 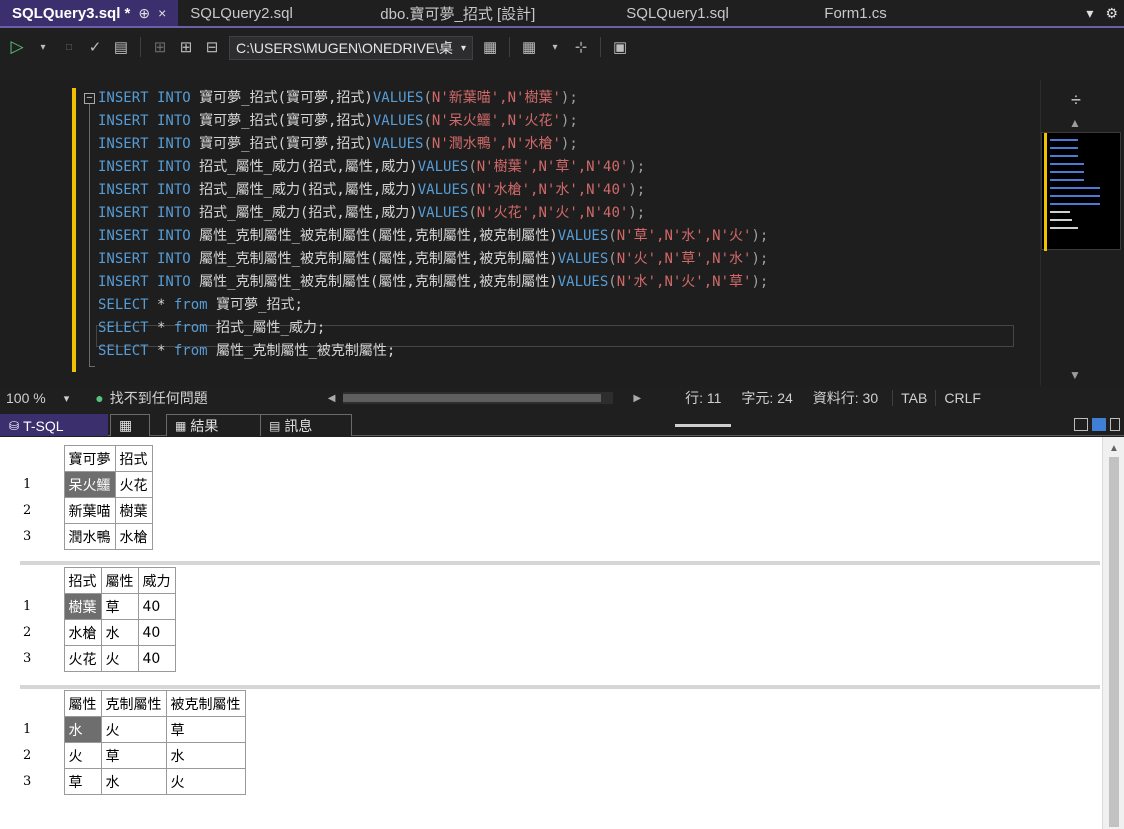 I want to click on pin-icon: ⊕, so click(x=144, y=13).